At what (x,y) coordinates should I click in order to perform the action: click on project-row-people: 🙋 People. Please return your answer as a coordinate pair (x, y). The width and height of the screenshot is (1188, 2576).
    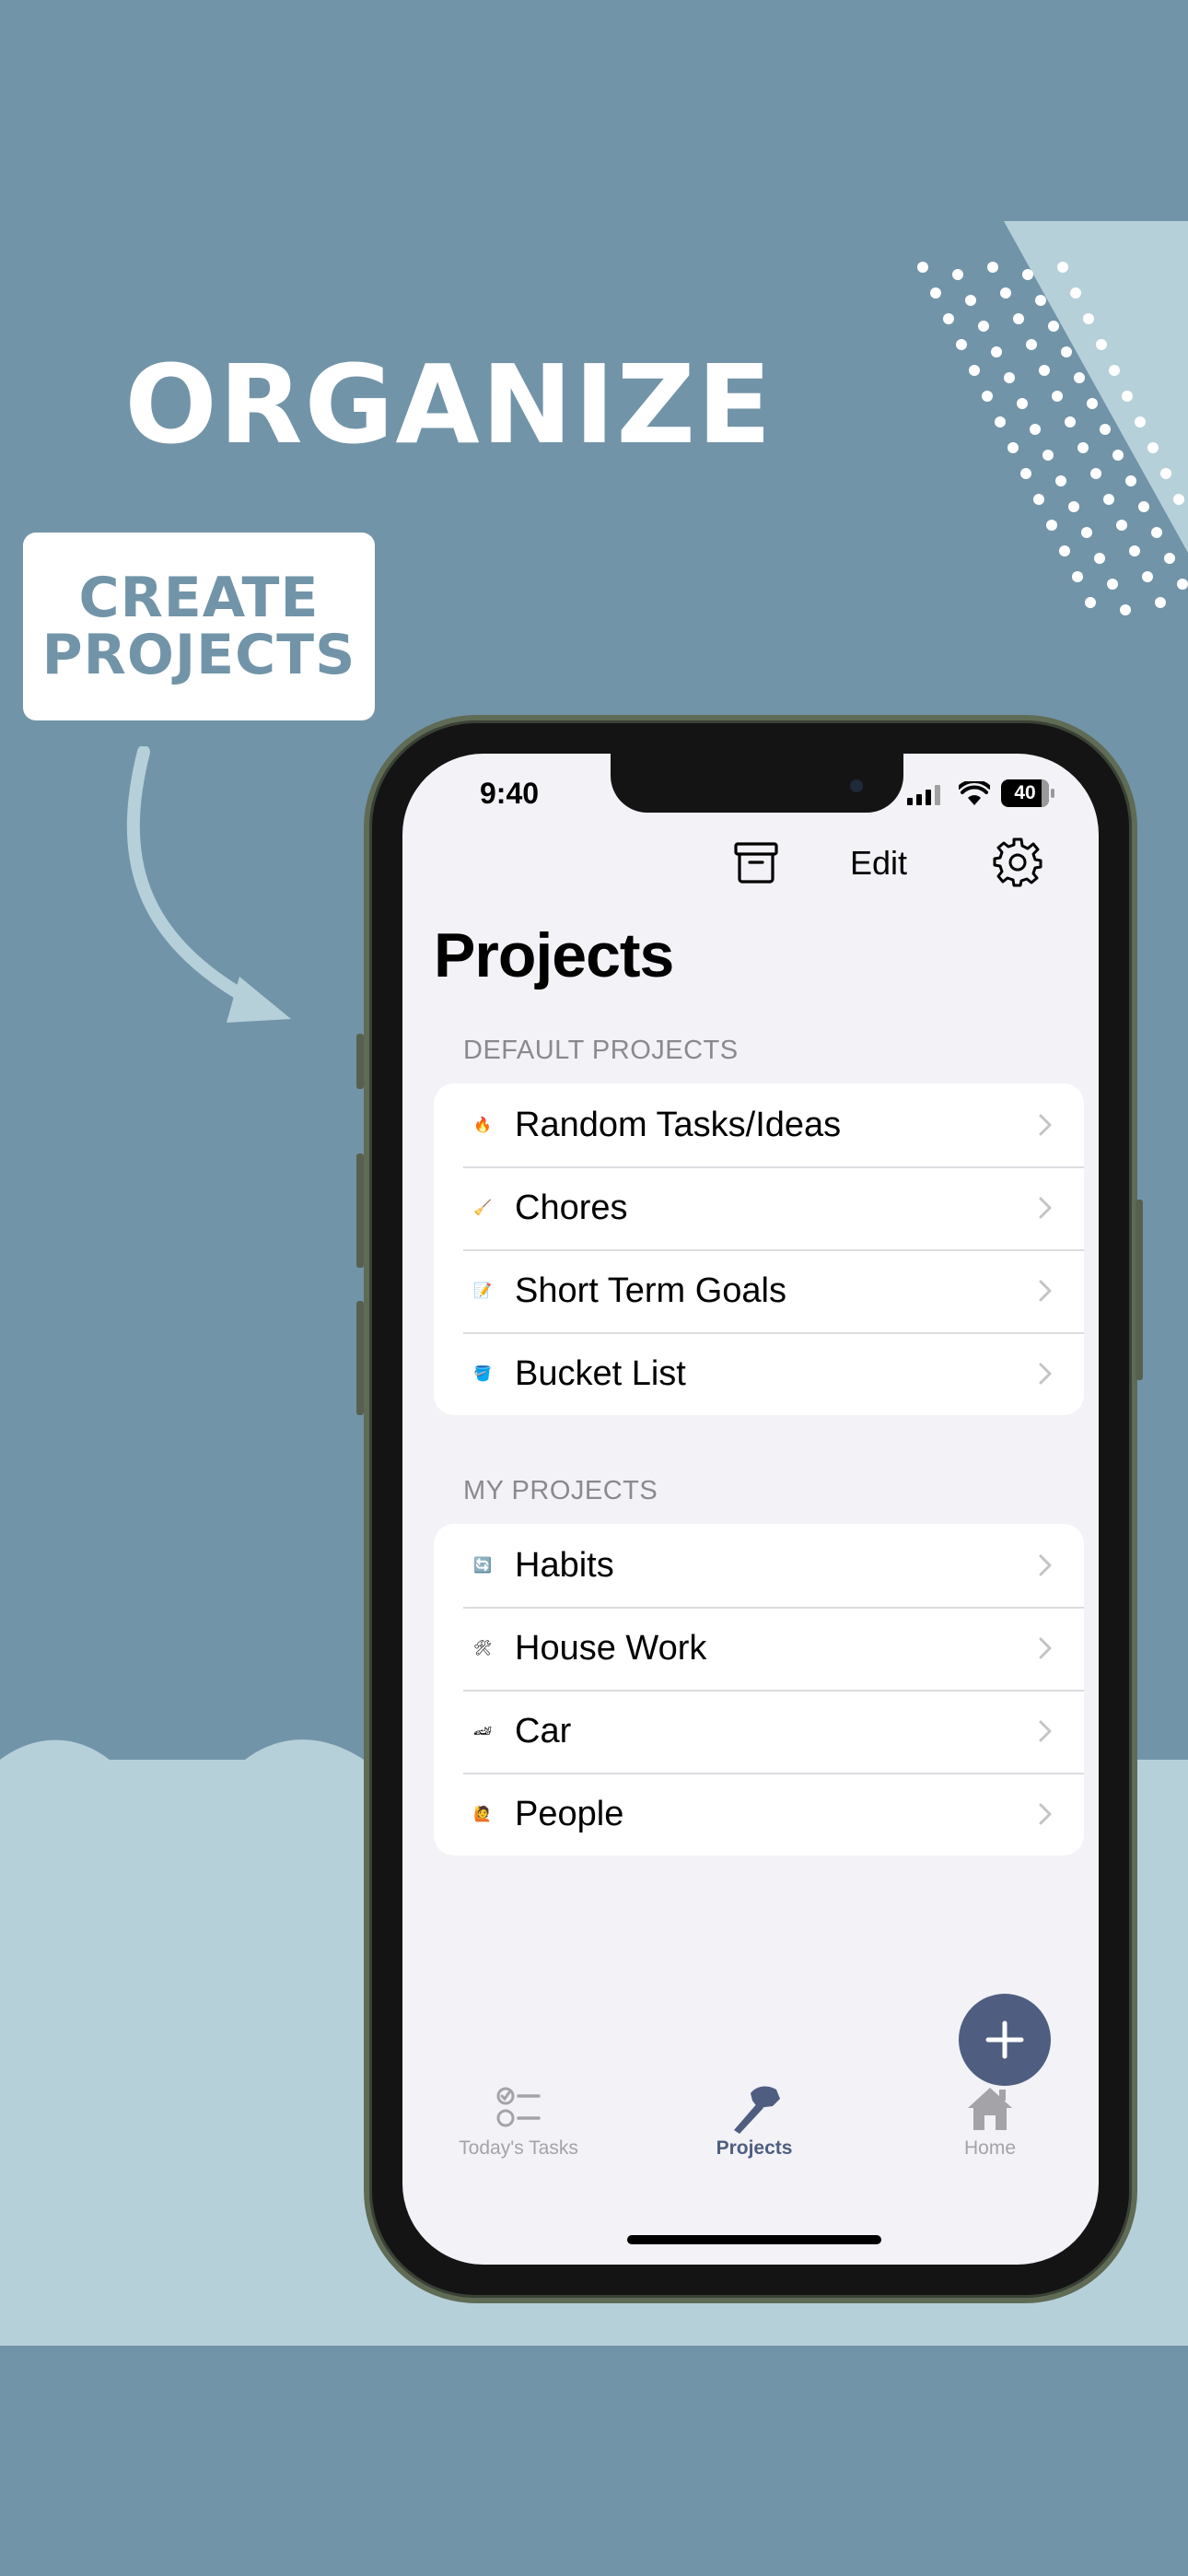
    Looking at the image, I should click on (759, 1814).